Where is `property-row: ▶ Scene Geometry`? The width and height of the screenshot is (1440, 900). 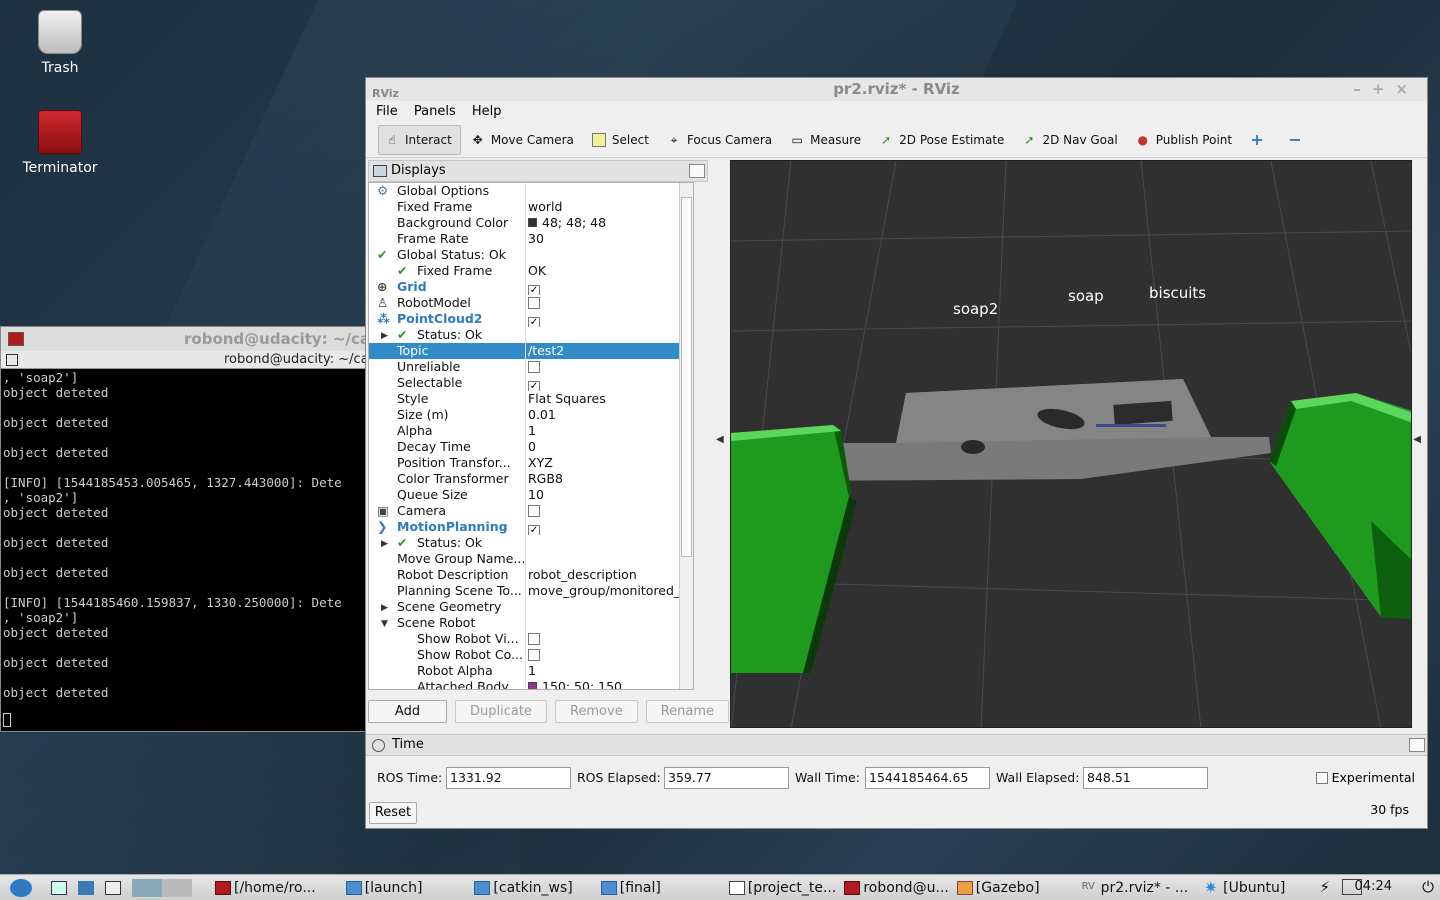 property-row: ▶ Scene Geometry is located at coordinates (531, 607).